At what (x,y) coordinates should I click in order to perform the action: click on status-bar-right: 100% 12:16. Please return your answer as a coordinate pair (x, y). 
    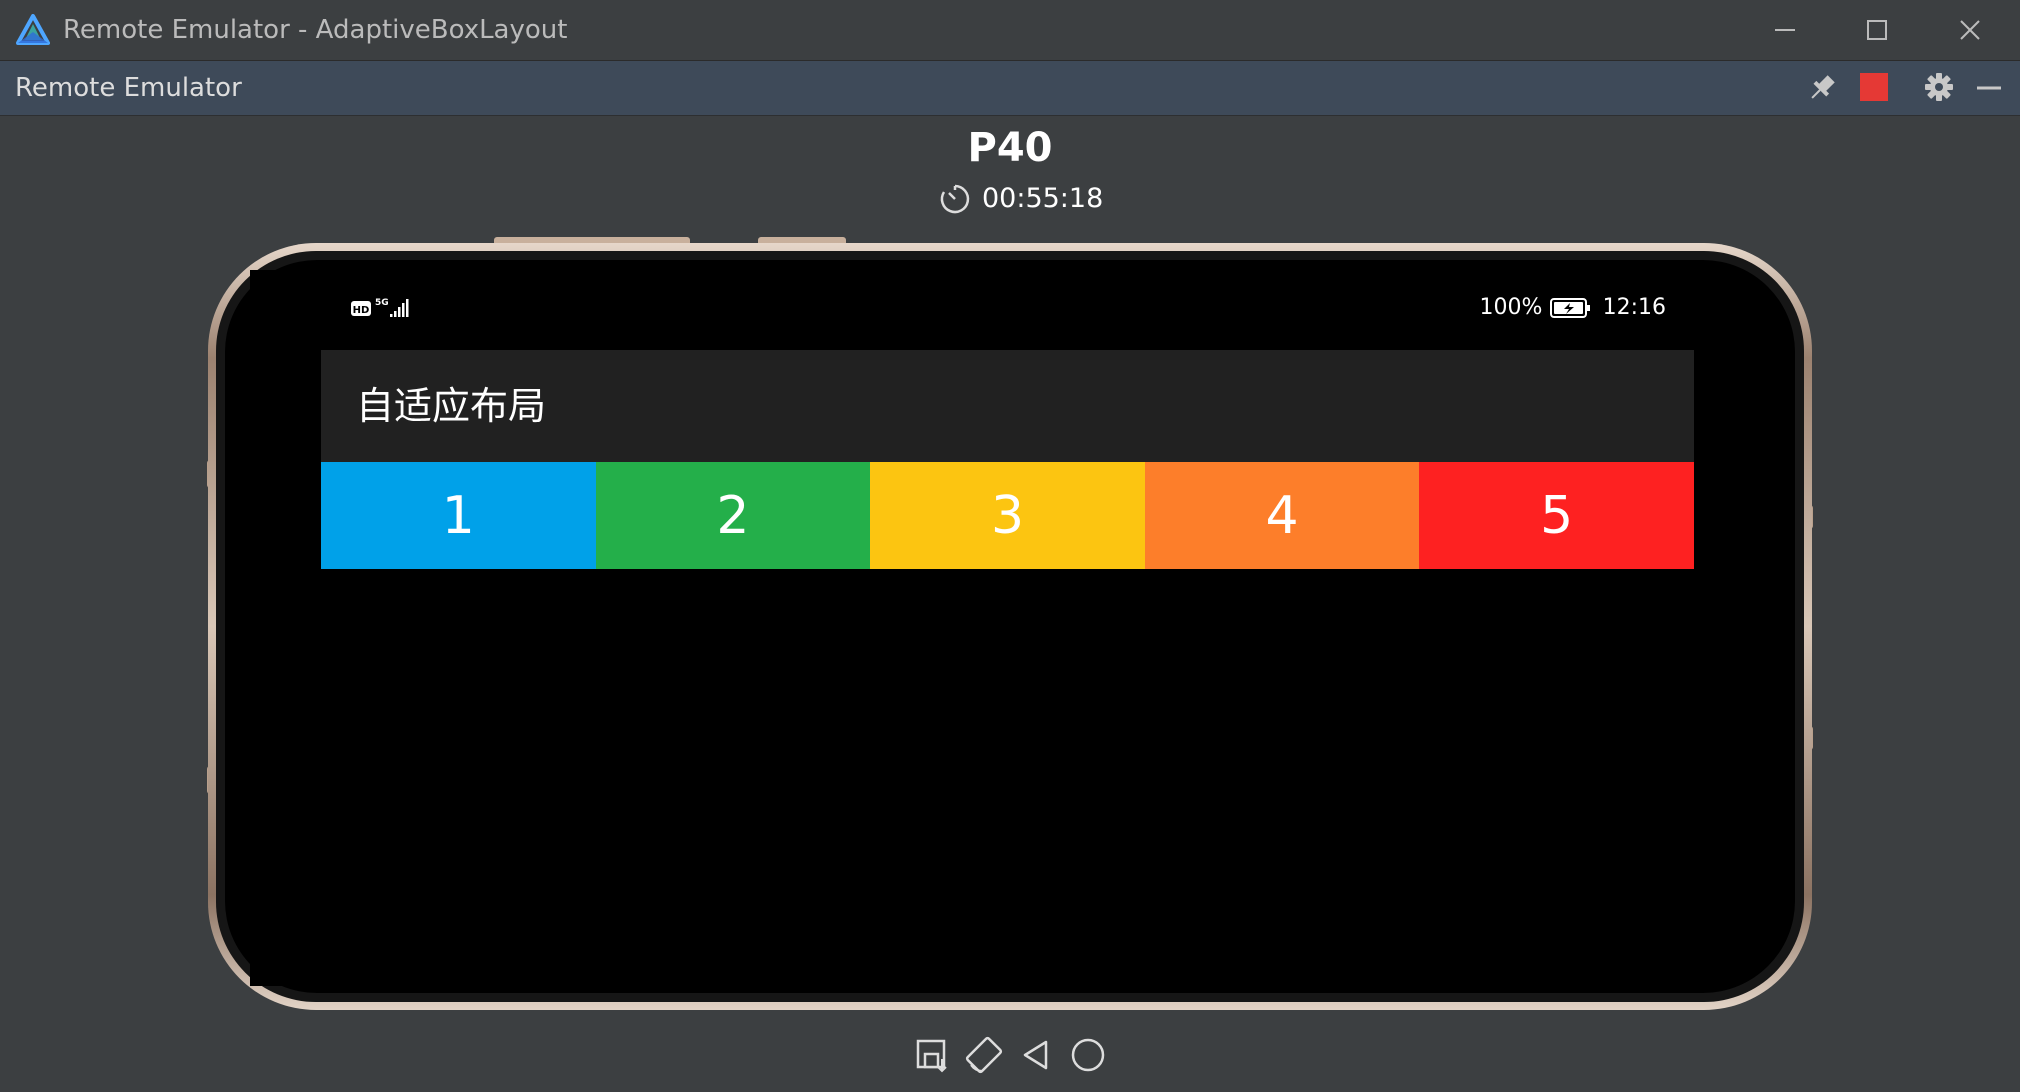
    Looking at the image, I should click on (1573, 308).